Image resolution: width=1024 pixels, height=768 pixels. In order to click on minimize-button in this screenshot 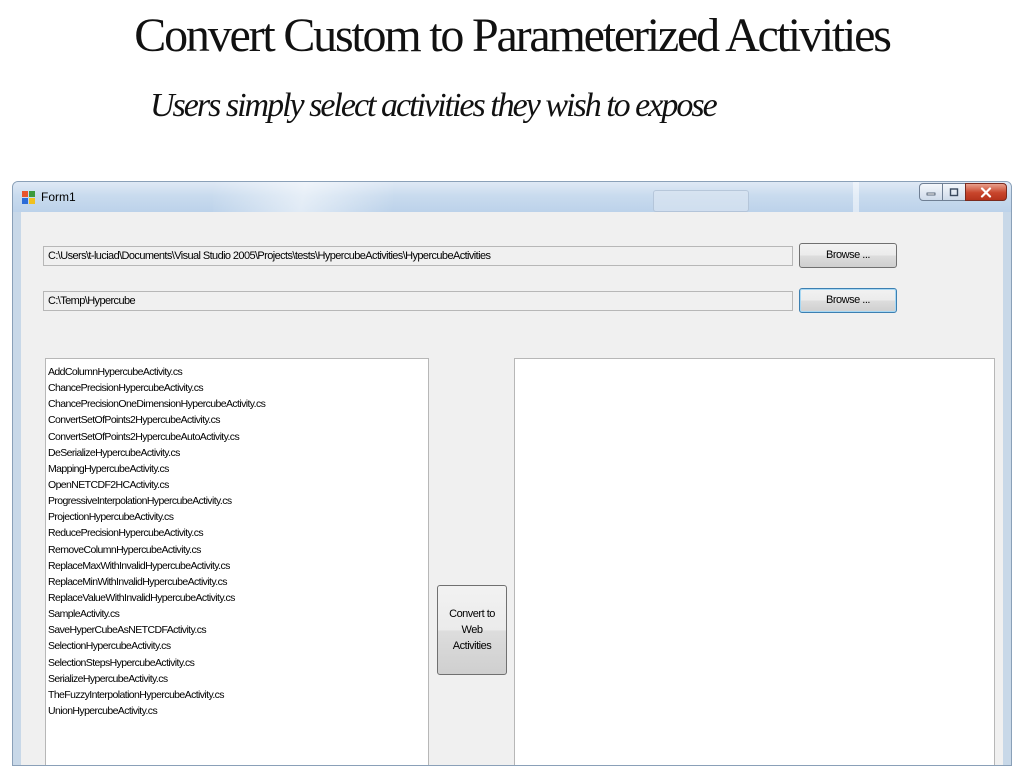, I will do `click(931, 192)`.